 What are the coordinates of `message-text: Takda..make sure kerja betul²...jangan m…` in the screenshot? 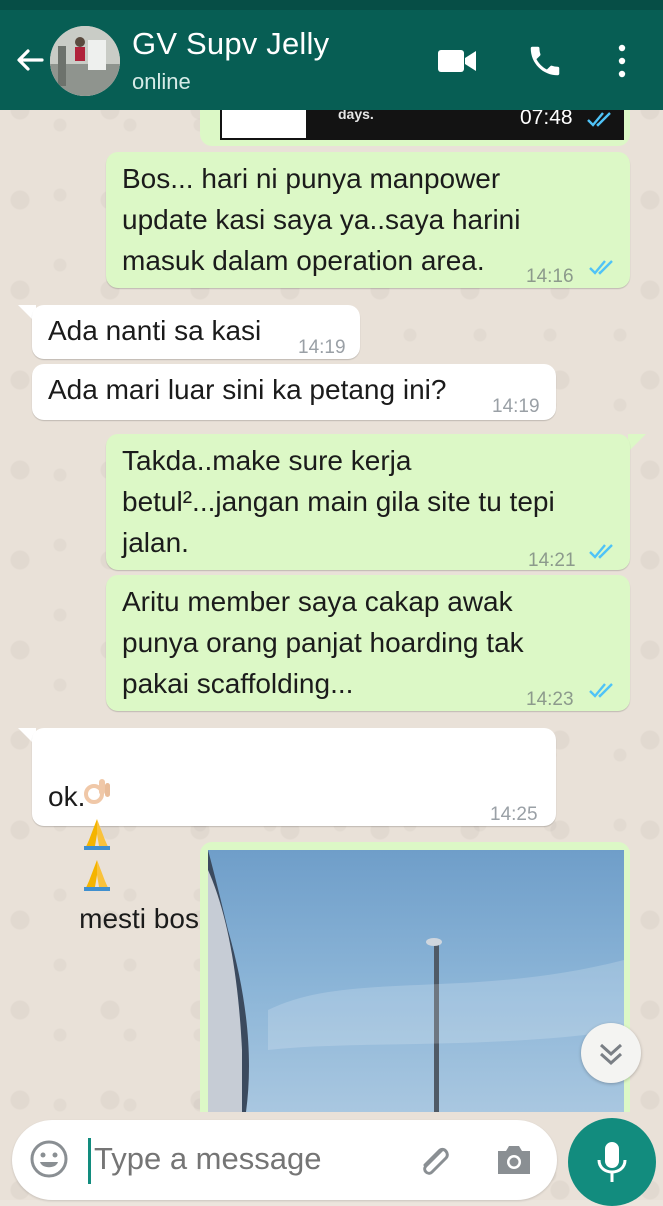 It's located at (338, 501).